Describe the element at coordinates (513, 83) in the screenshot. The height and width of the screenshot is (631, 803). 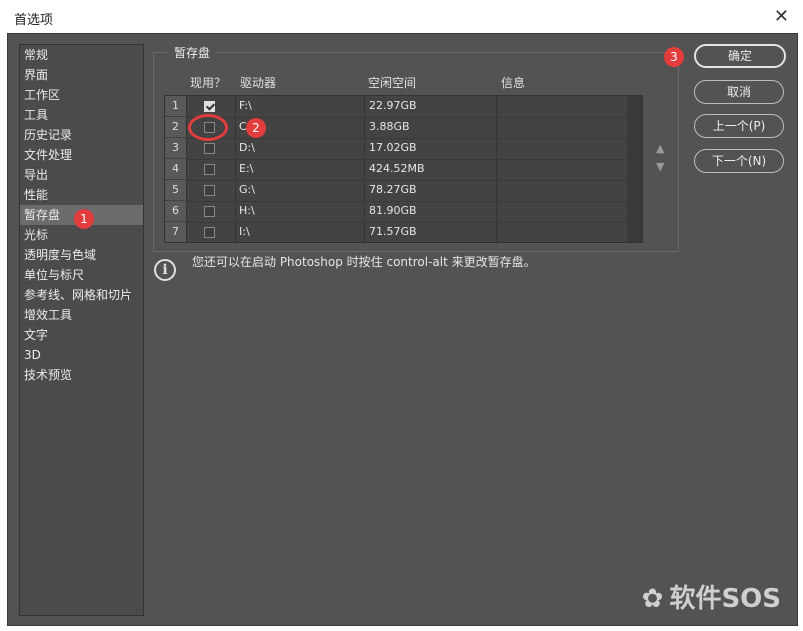
I see `header-info: 信息` at that location.